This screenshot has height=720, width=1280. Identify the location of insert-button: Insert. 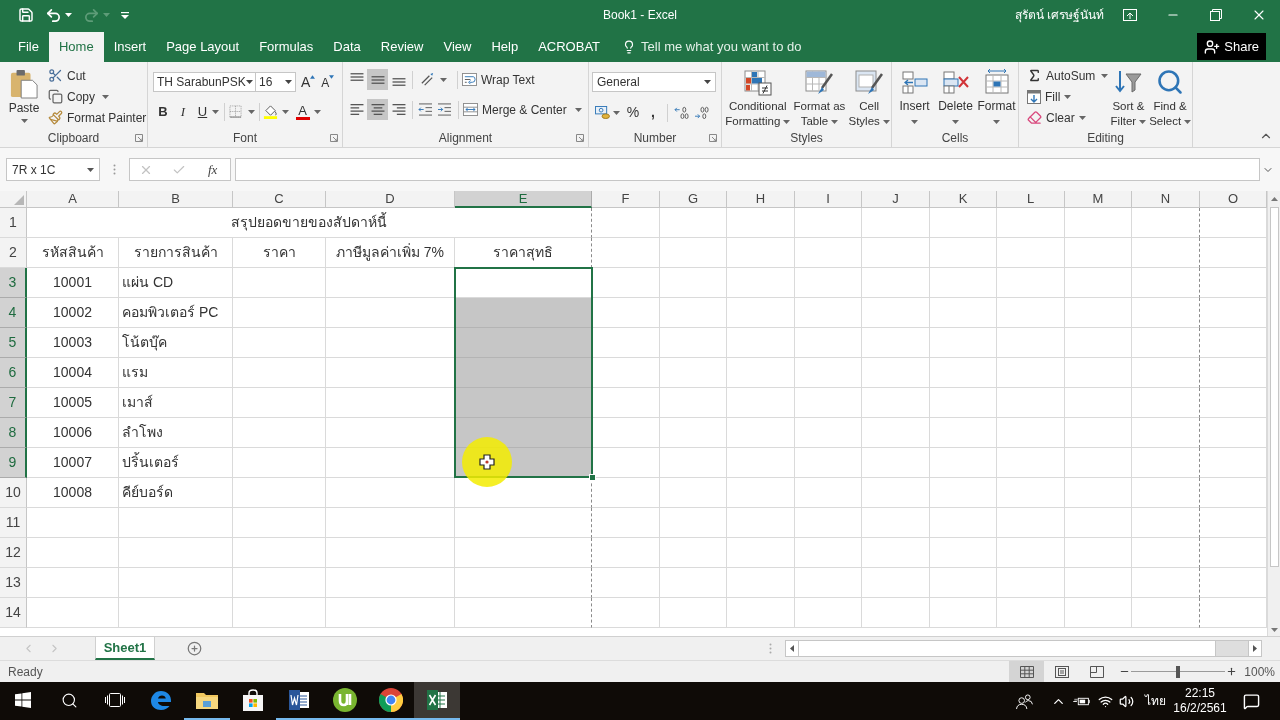
(914, 93).